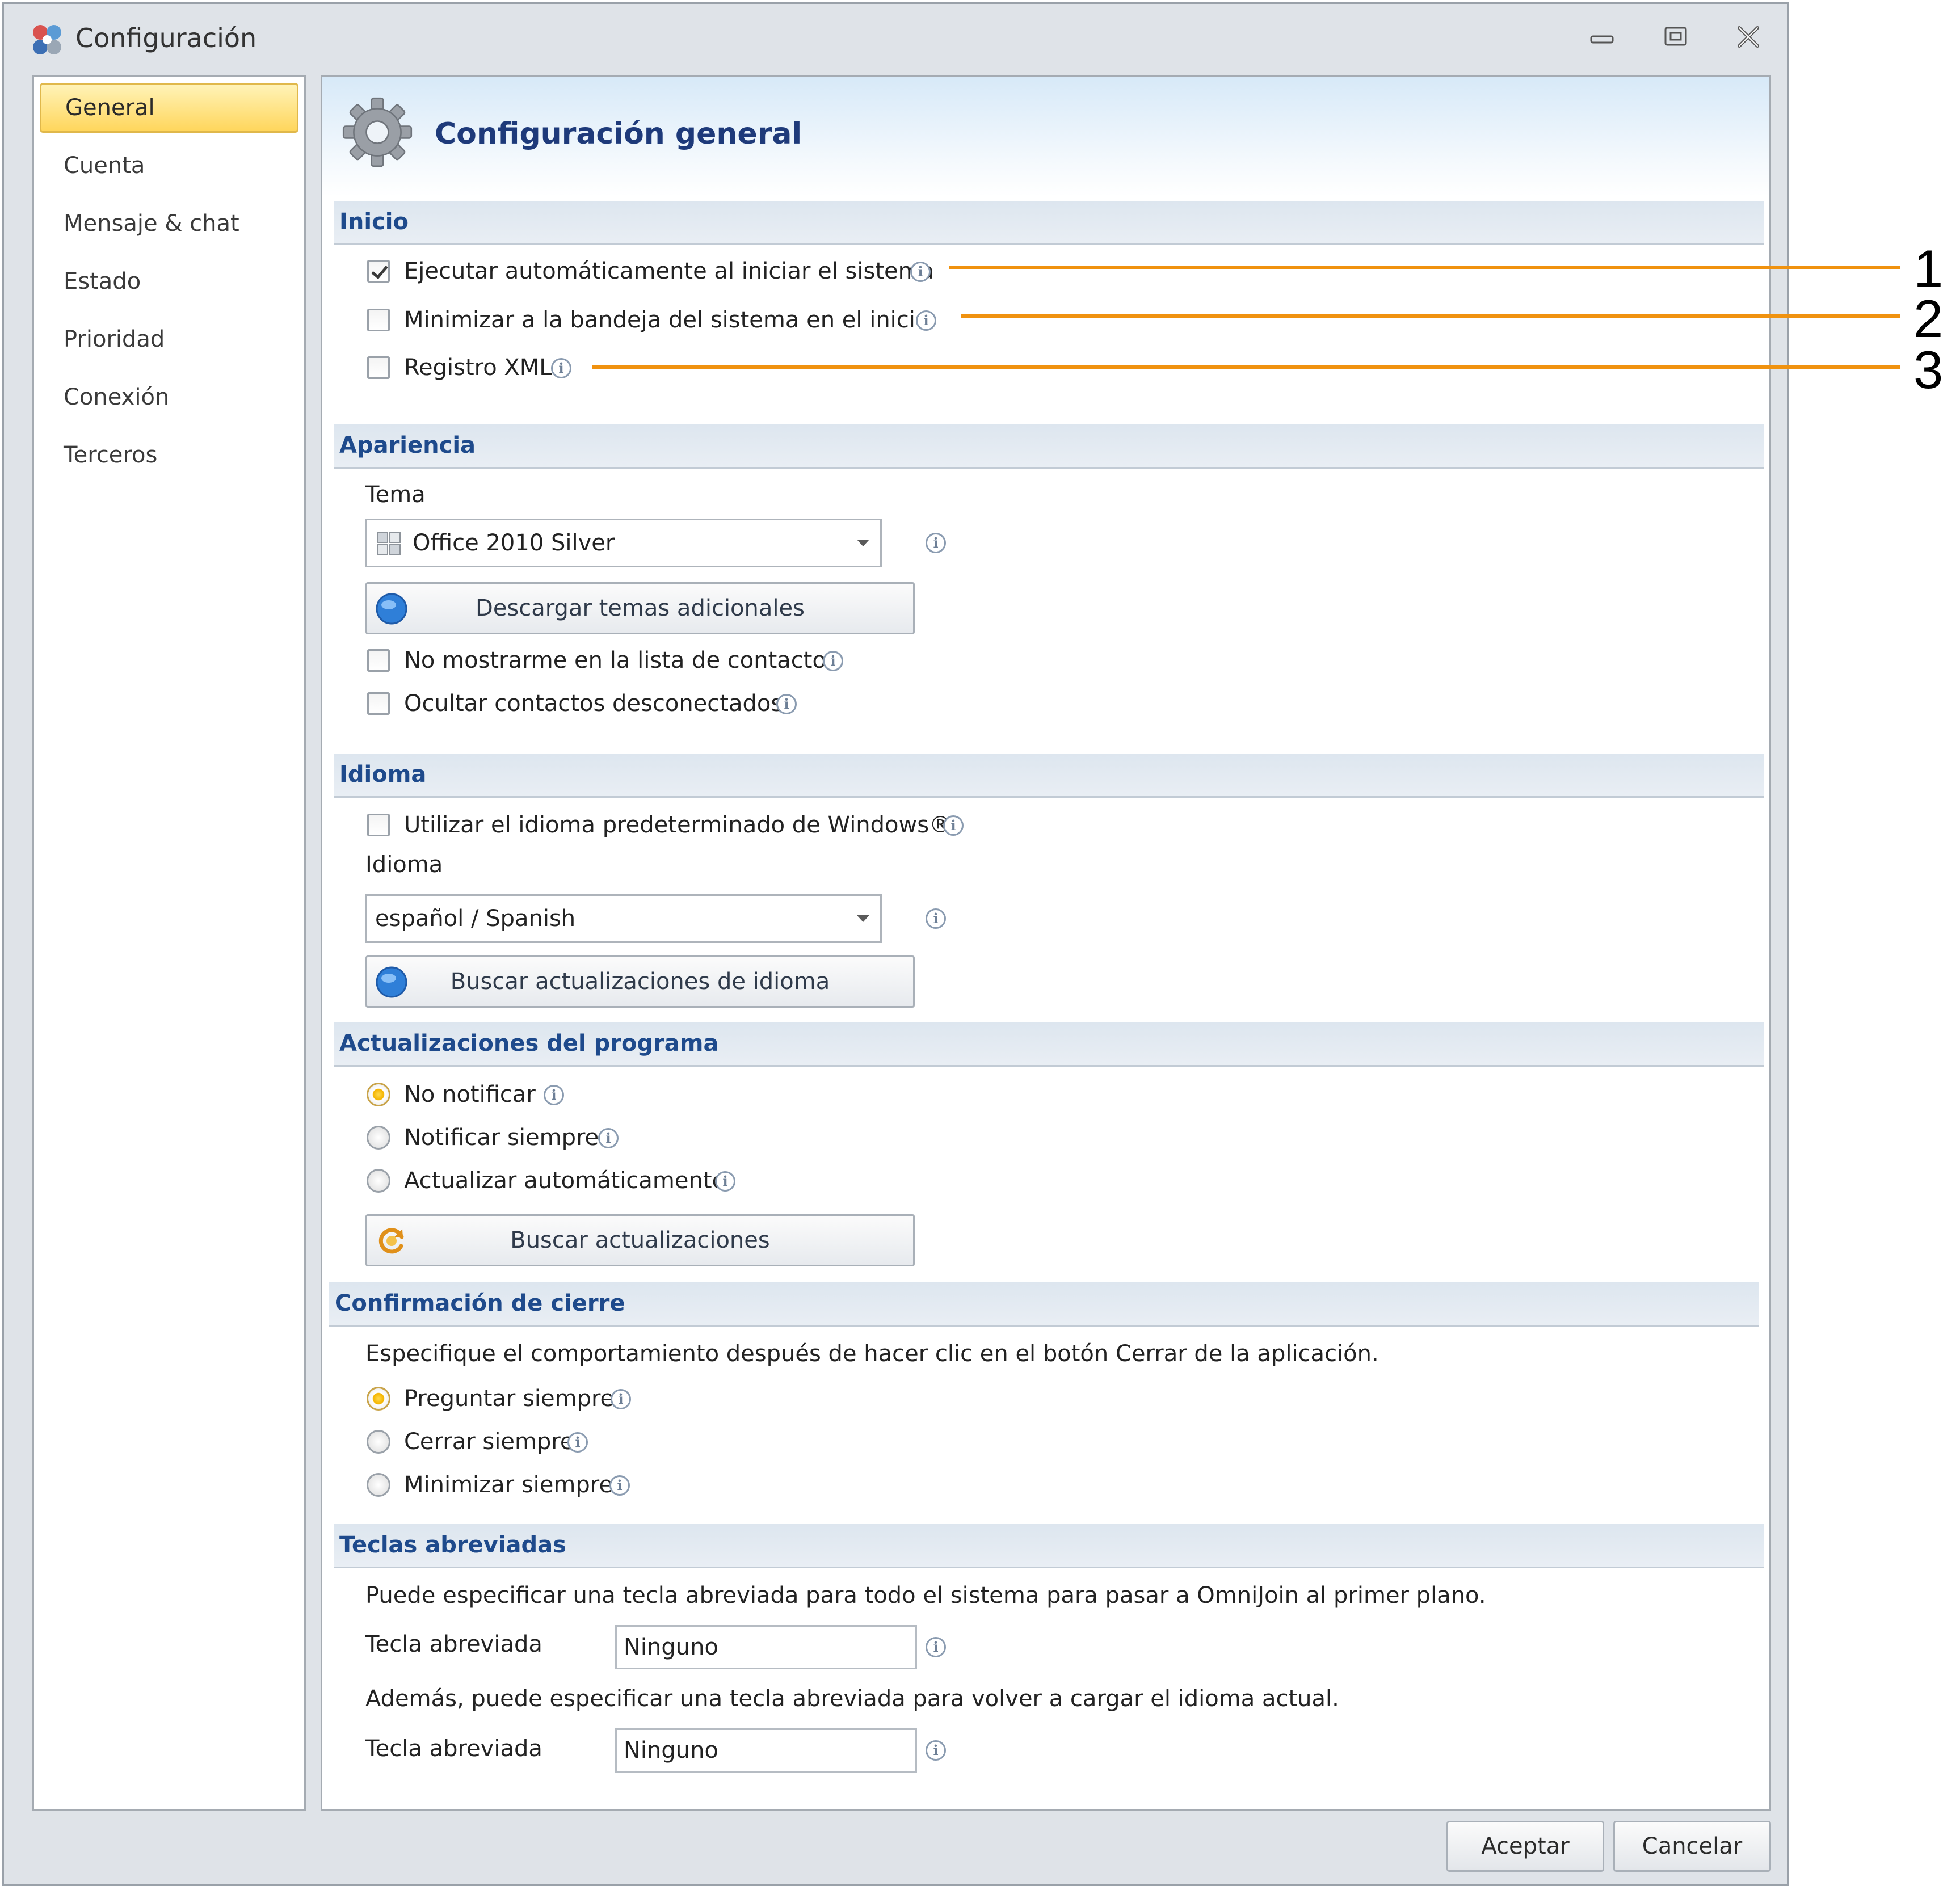 The height and width of the screenshot is (1890, 1960). Describe the element at coordinates (1692, 1846) in the screenshot. I see `cancel-button: Cancelar` at that location.